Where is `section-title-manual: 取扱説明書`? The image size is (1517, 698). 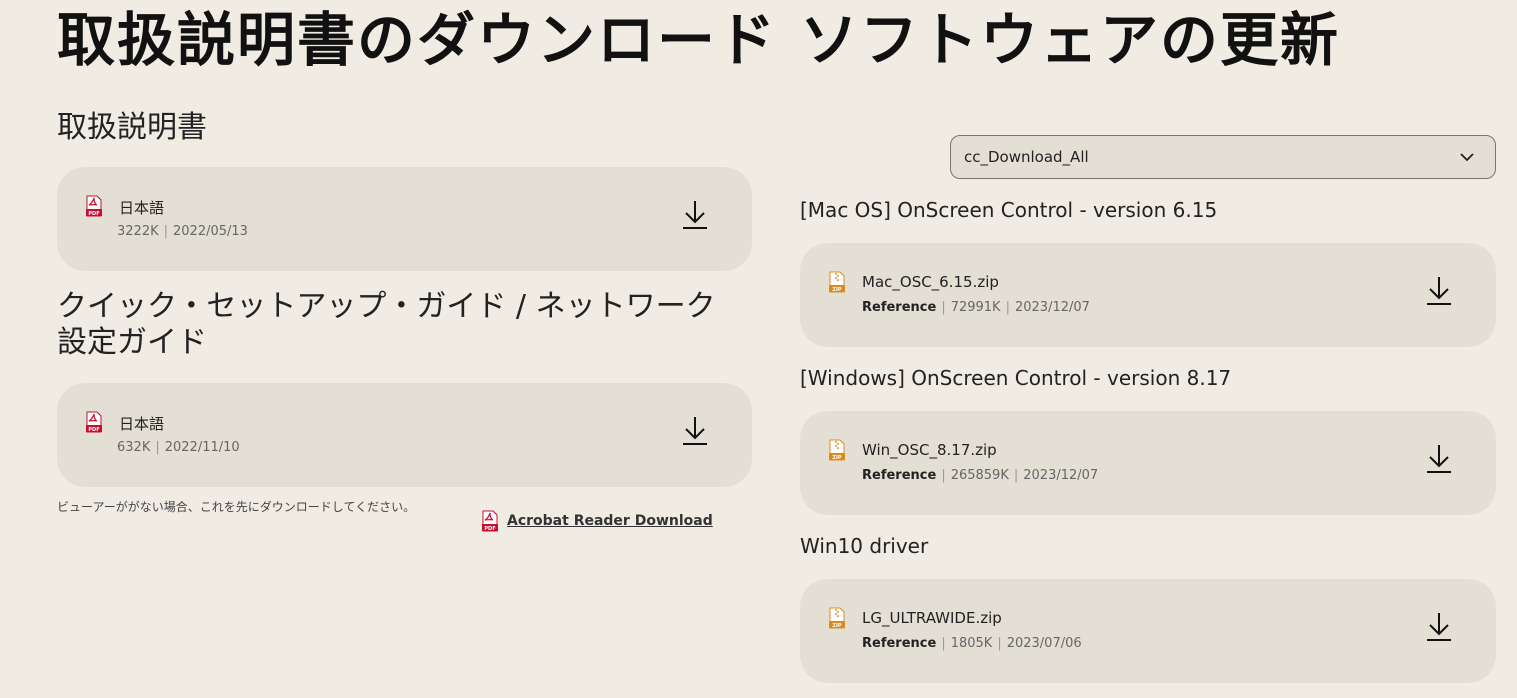 section-title-manual: 取扱説明書 is located at coordinates (132, 127).